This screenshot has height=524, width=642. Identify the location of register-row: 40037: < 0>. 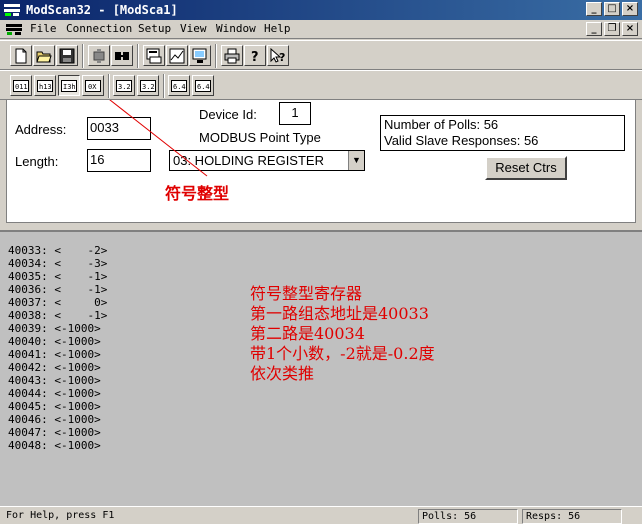
(58, 302).